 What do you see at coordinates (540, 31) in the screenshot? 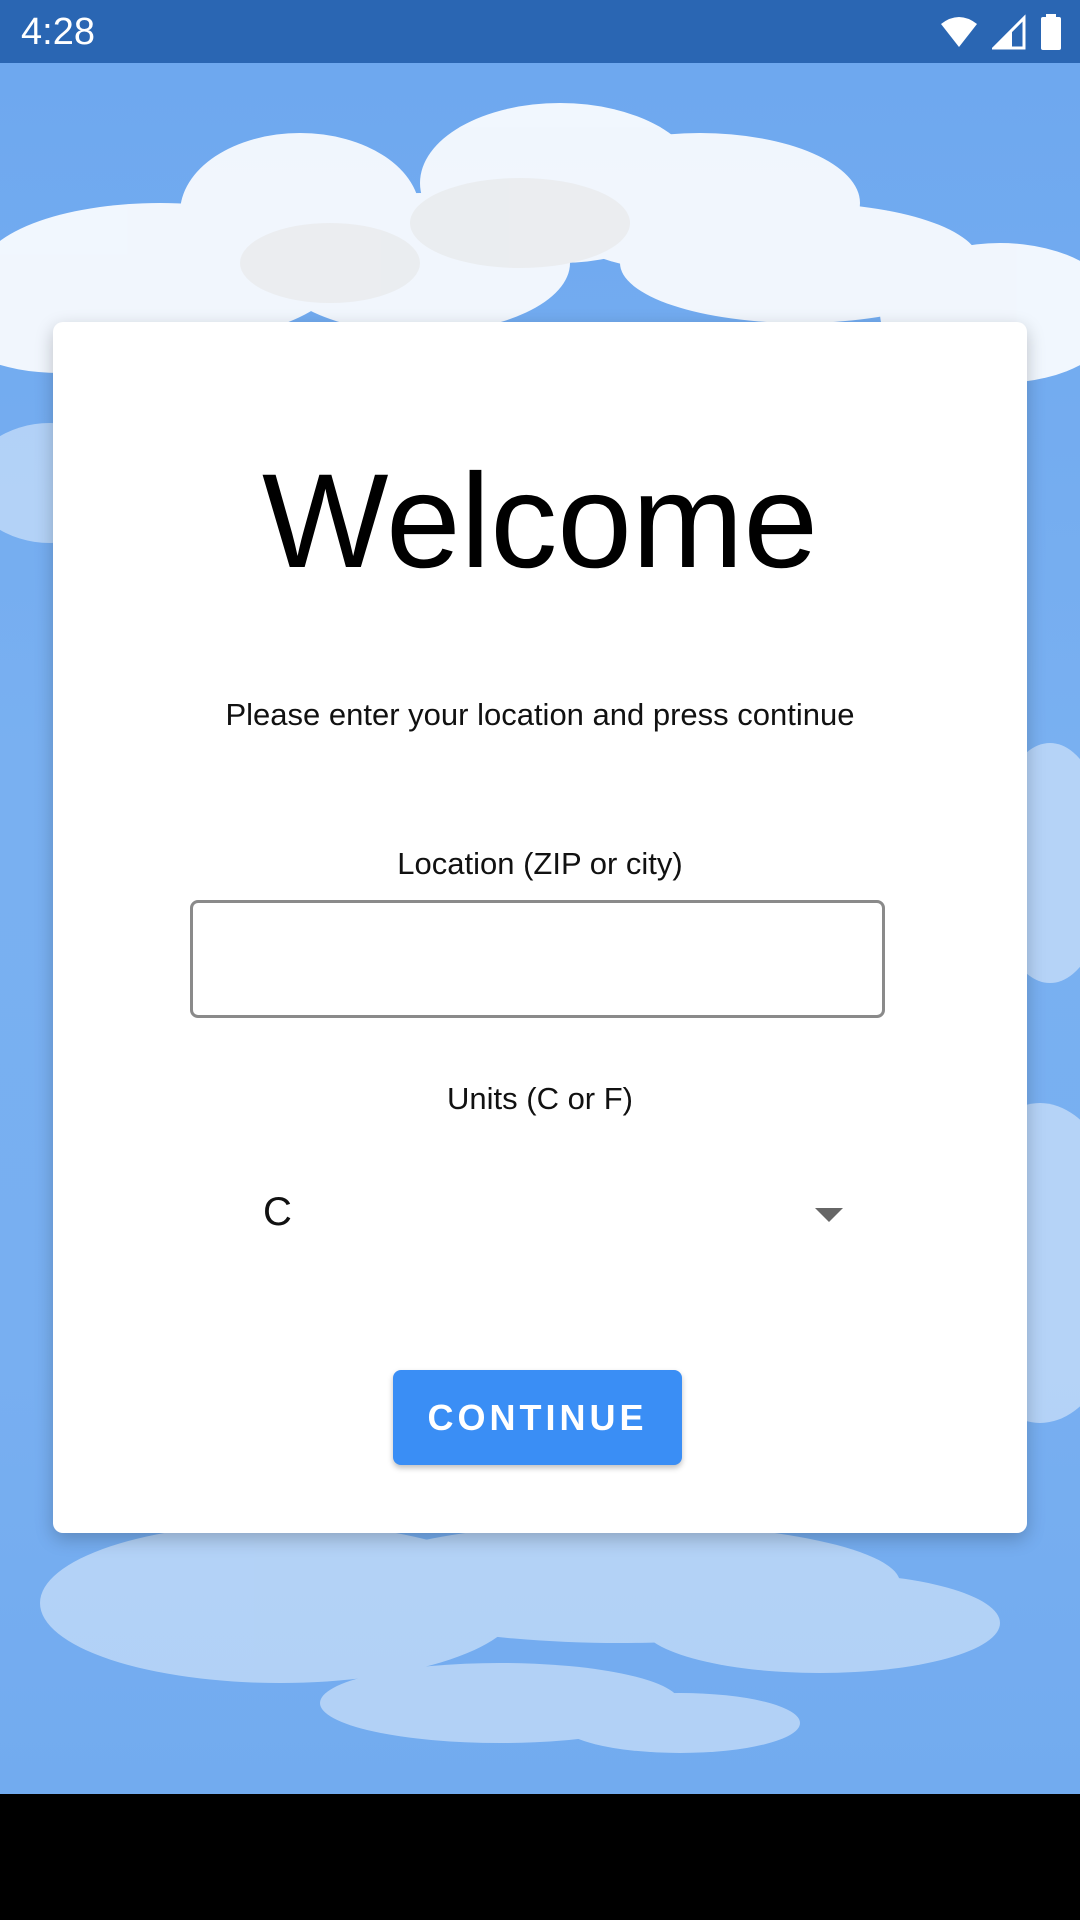
I see `status-bar: 4:28` at bounding box center [540, 31].